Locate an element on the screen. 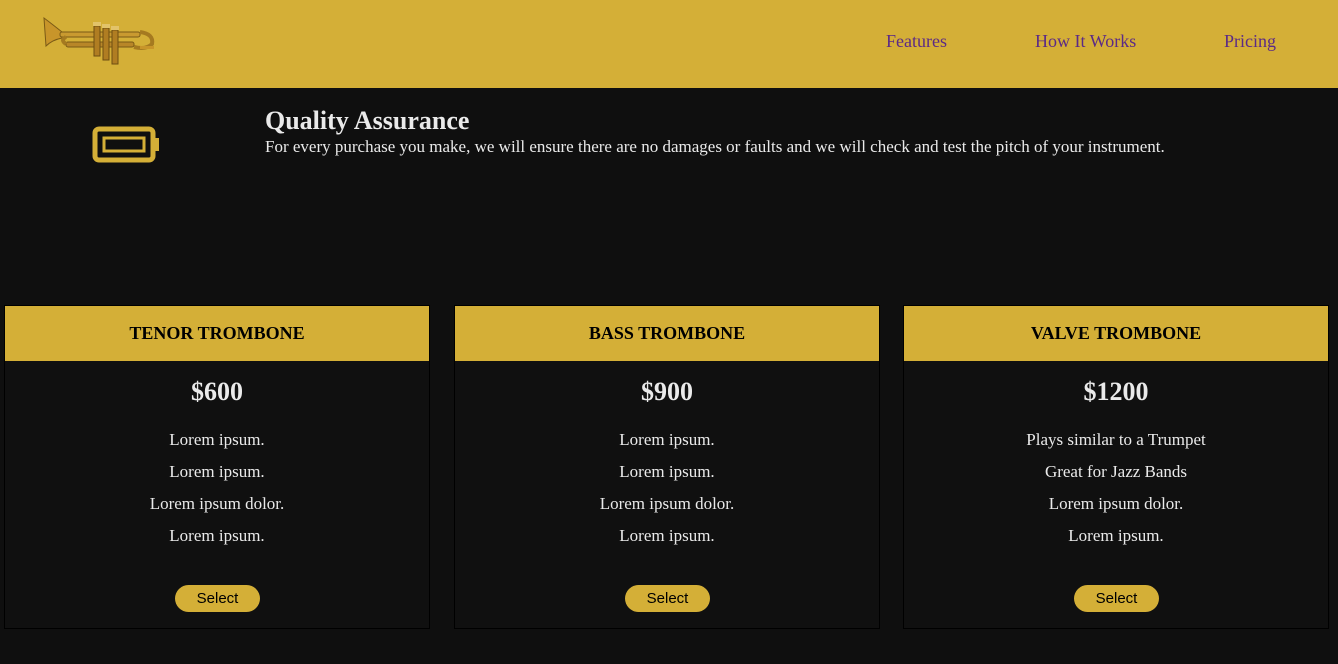 This screenshot has height=664, width=1338. trumpet-logo-icon is located at coordinates (101, 41).